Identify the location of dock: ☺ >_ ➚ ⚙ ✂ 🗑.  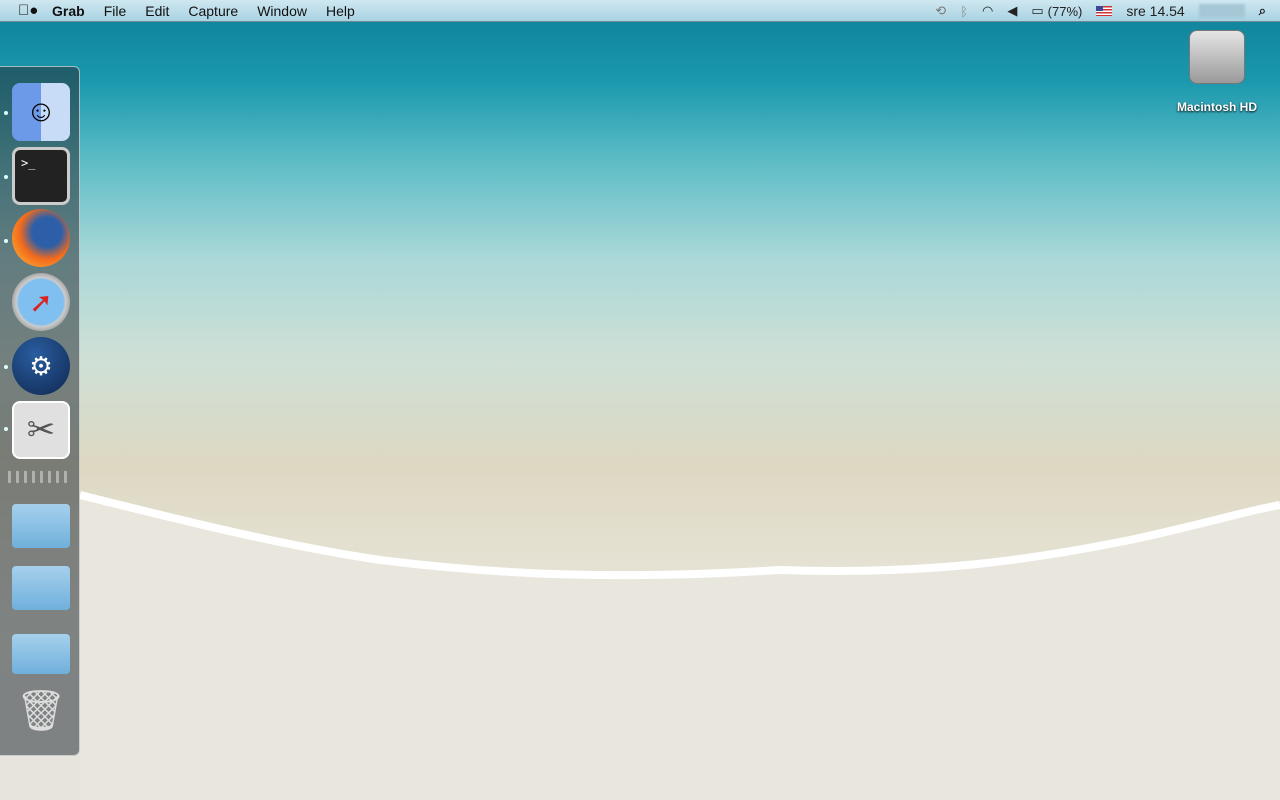
(40, 411).